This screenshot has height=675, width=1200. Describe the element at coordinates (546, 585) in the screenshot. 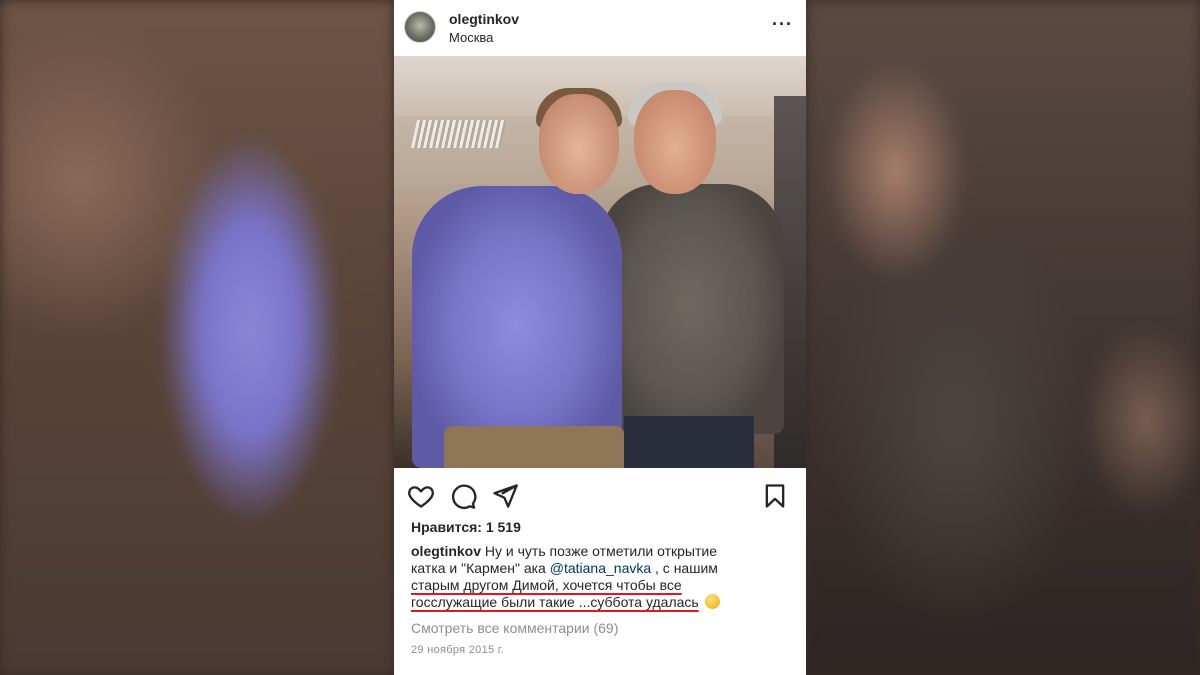

I see `caption-underlined-text: старым другом Димой, хочется чтобы все` at that location.